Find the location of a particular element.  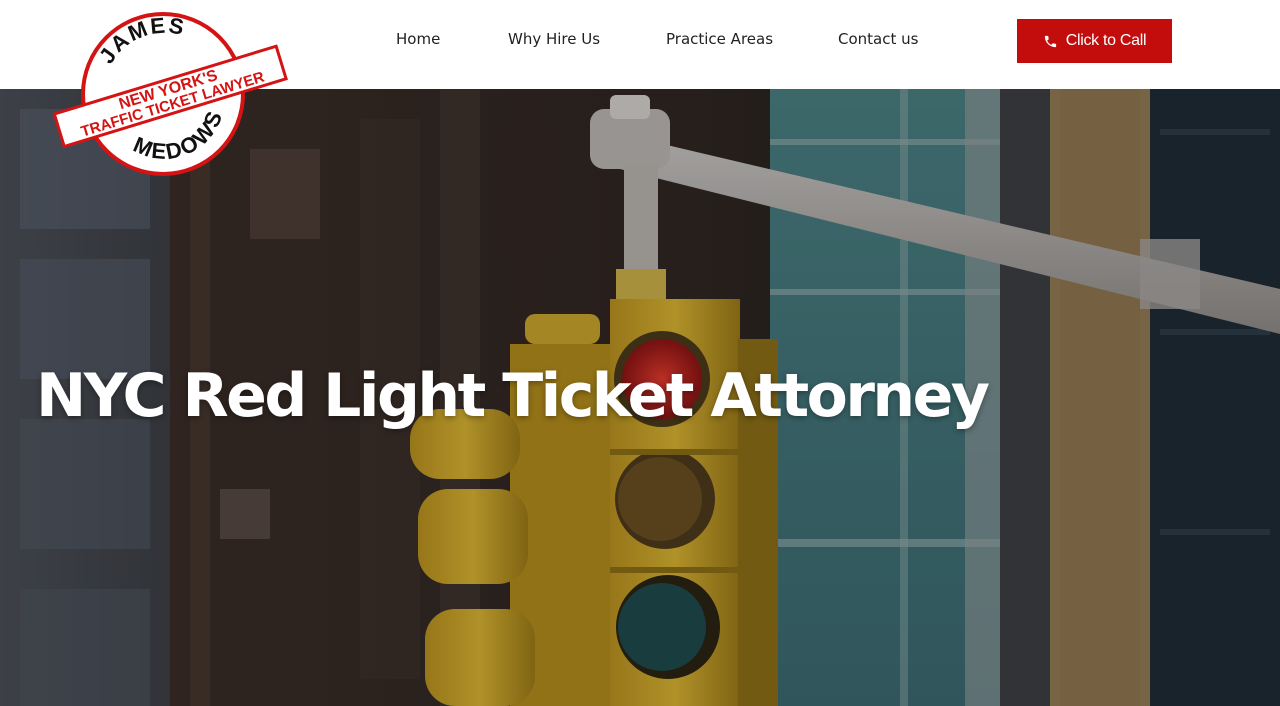

nav-contact-us: Contact us is located at coordinates (878, 39).